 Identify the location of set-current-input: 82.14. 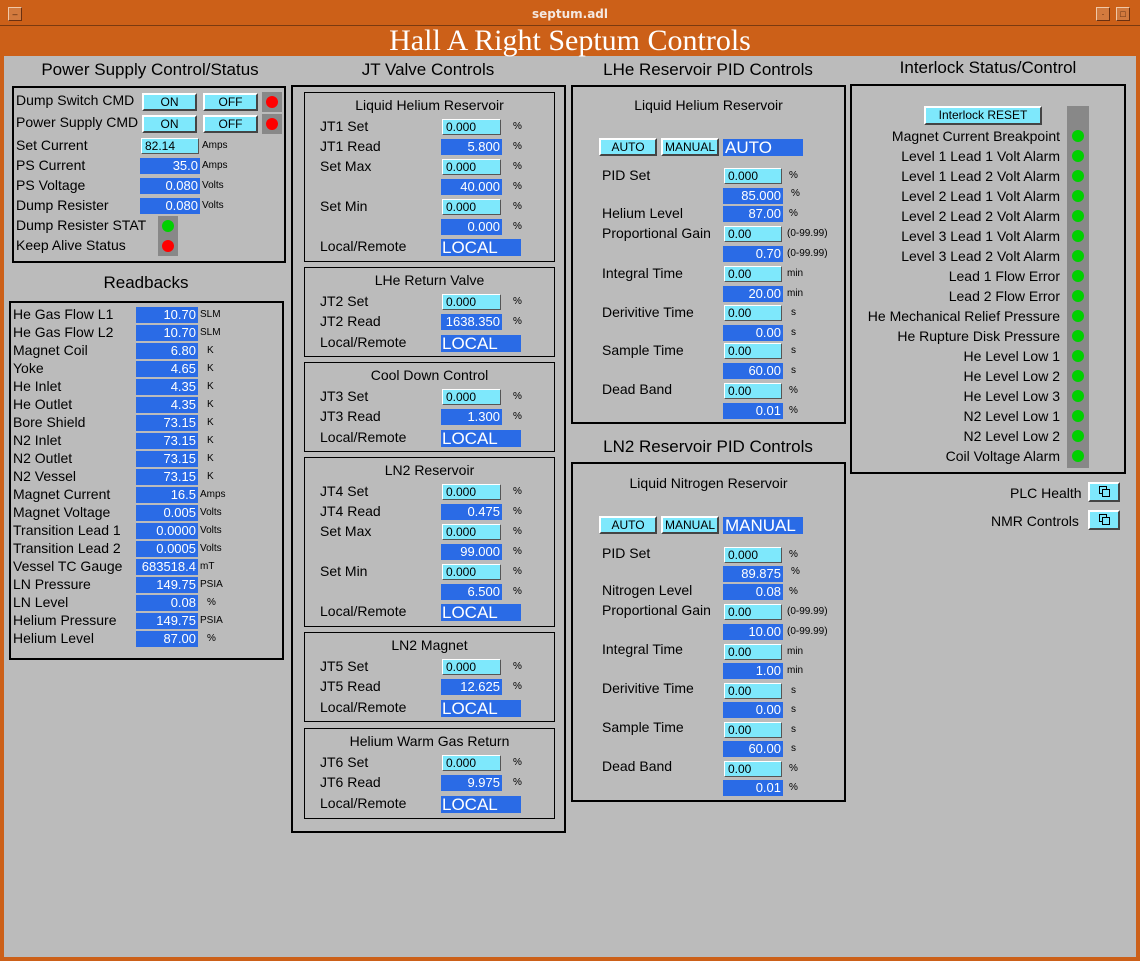
(170, 146).